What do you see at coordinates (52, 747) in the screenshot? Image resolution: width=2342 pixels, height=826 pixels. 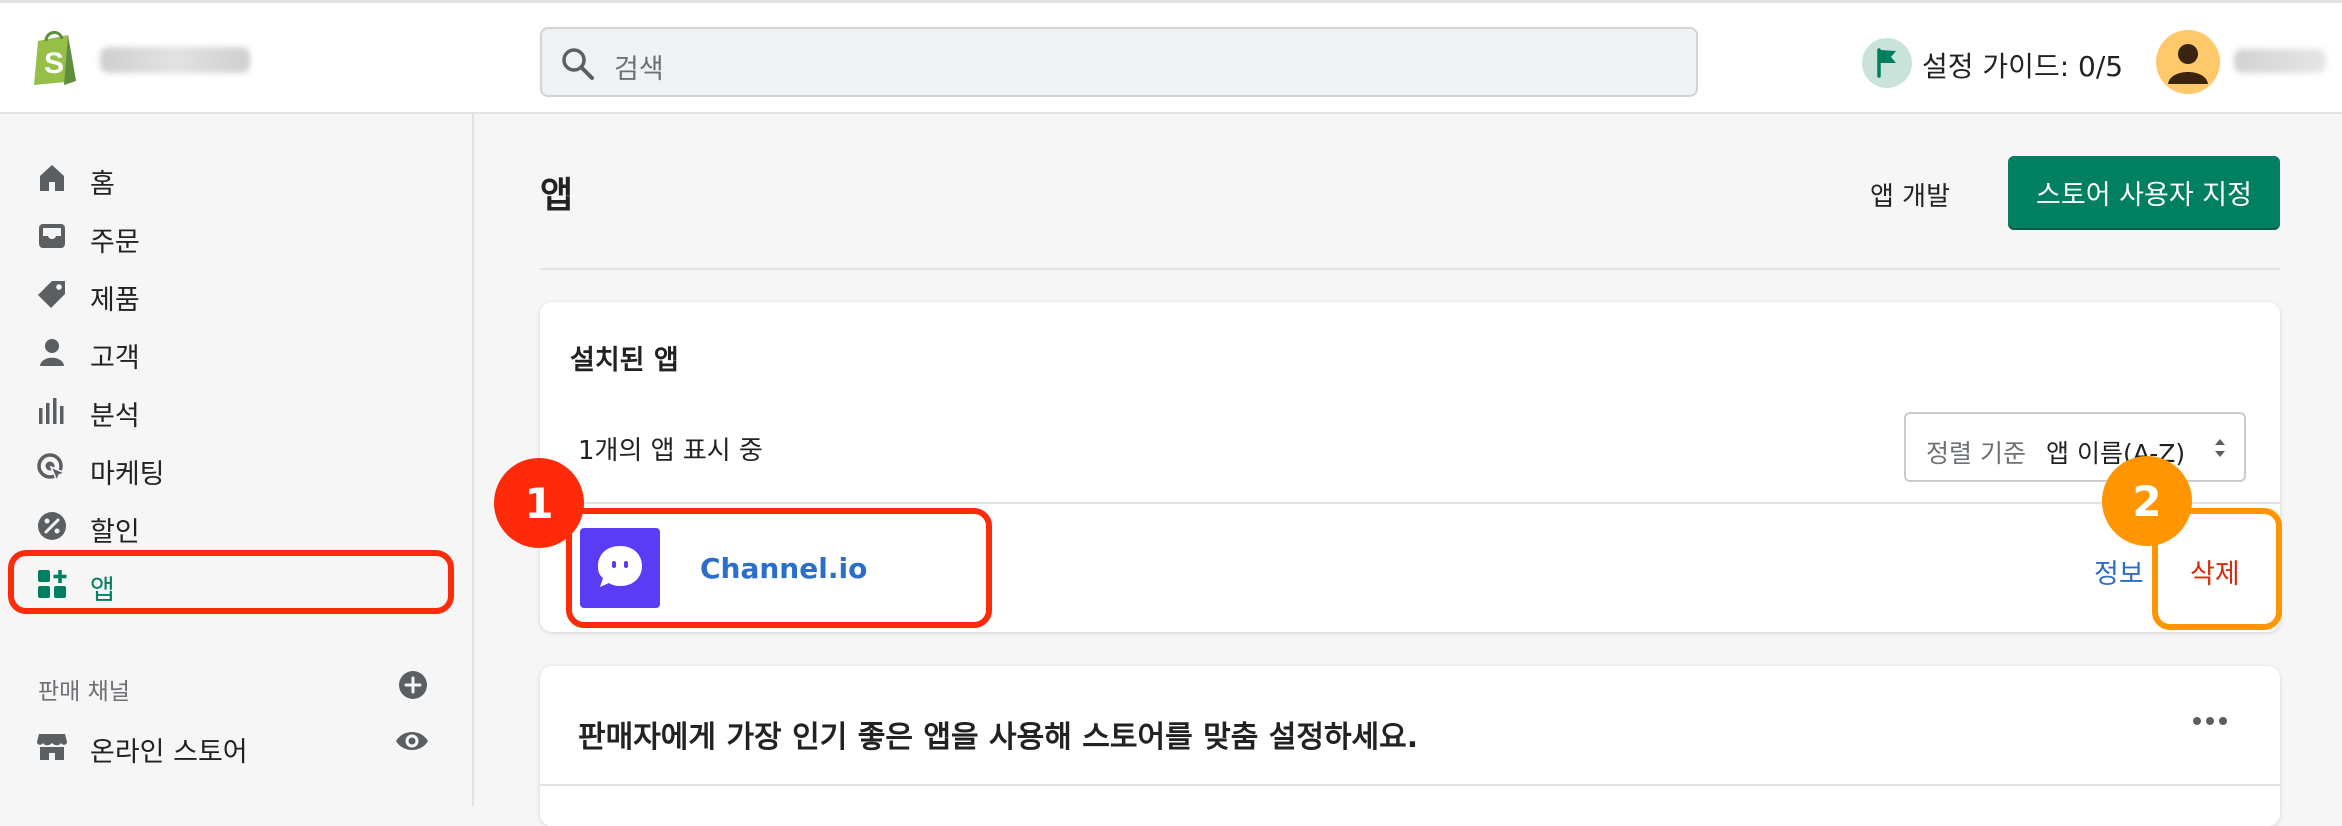 I see `store-icon` at bounding box center [52, 747].